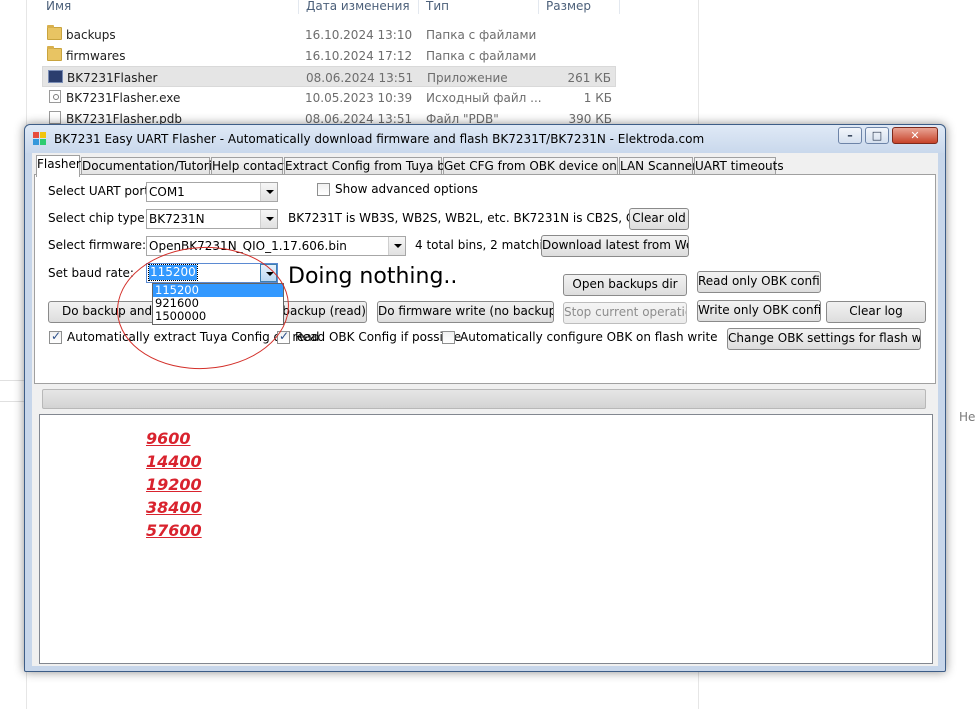  What do you see at coordinates (967, 417) in the screenshot?
I see `explorer-side-text: Не` at bounding box center [967, 417].